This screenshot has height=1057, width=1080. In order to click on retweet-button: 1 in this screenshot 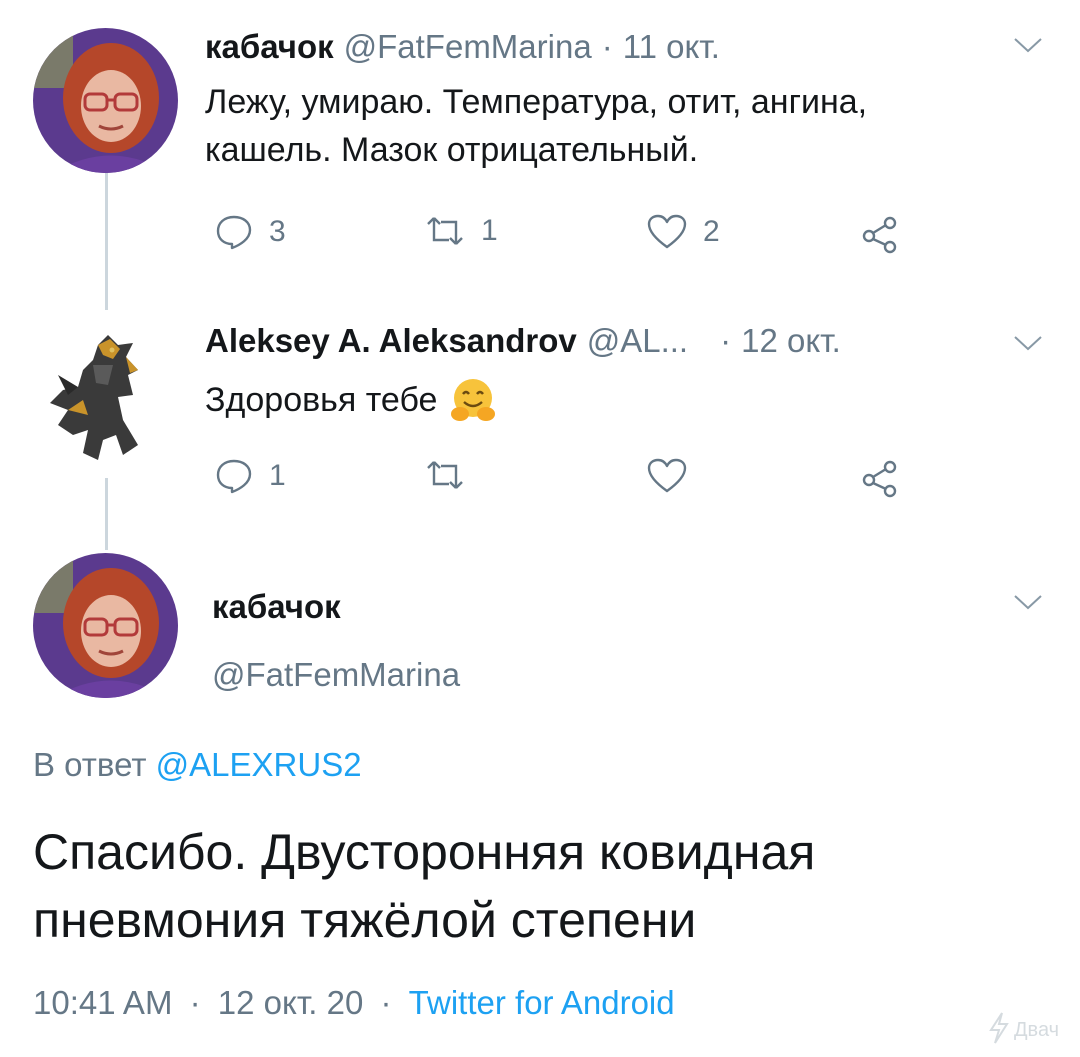, I will do `click(461, 231)`.